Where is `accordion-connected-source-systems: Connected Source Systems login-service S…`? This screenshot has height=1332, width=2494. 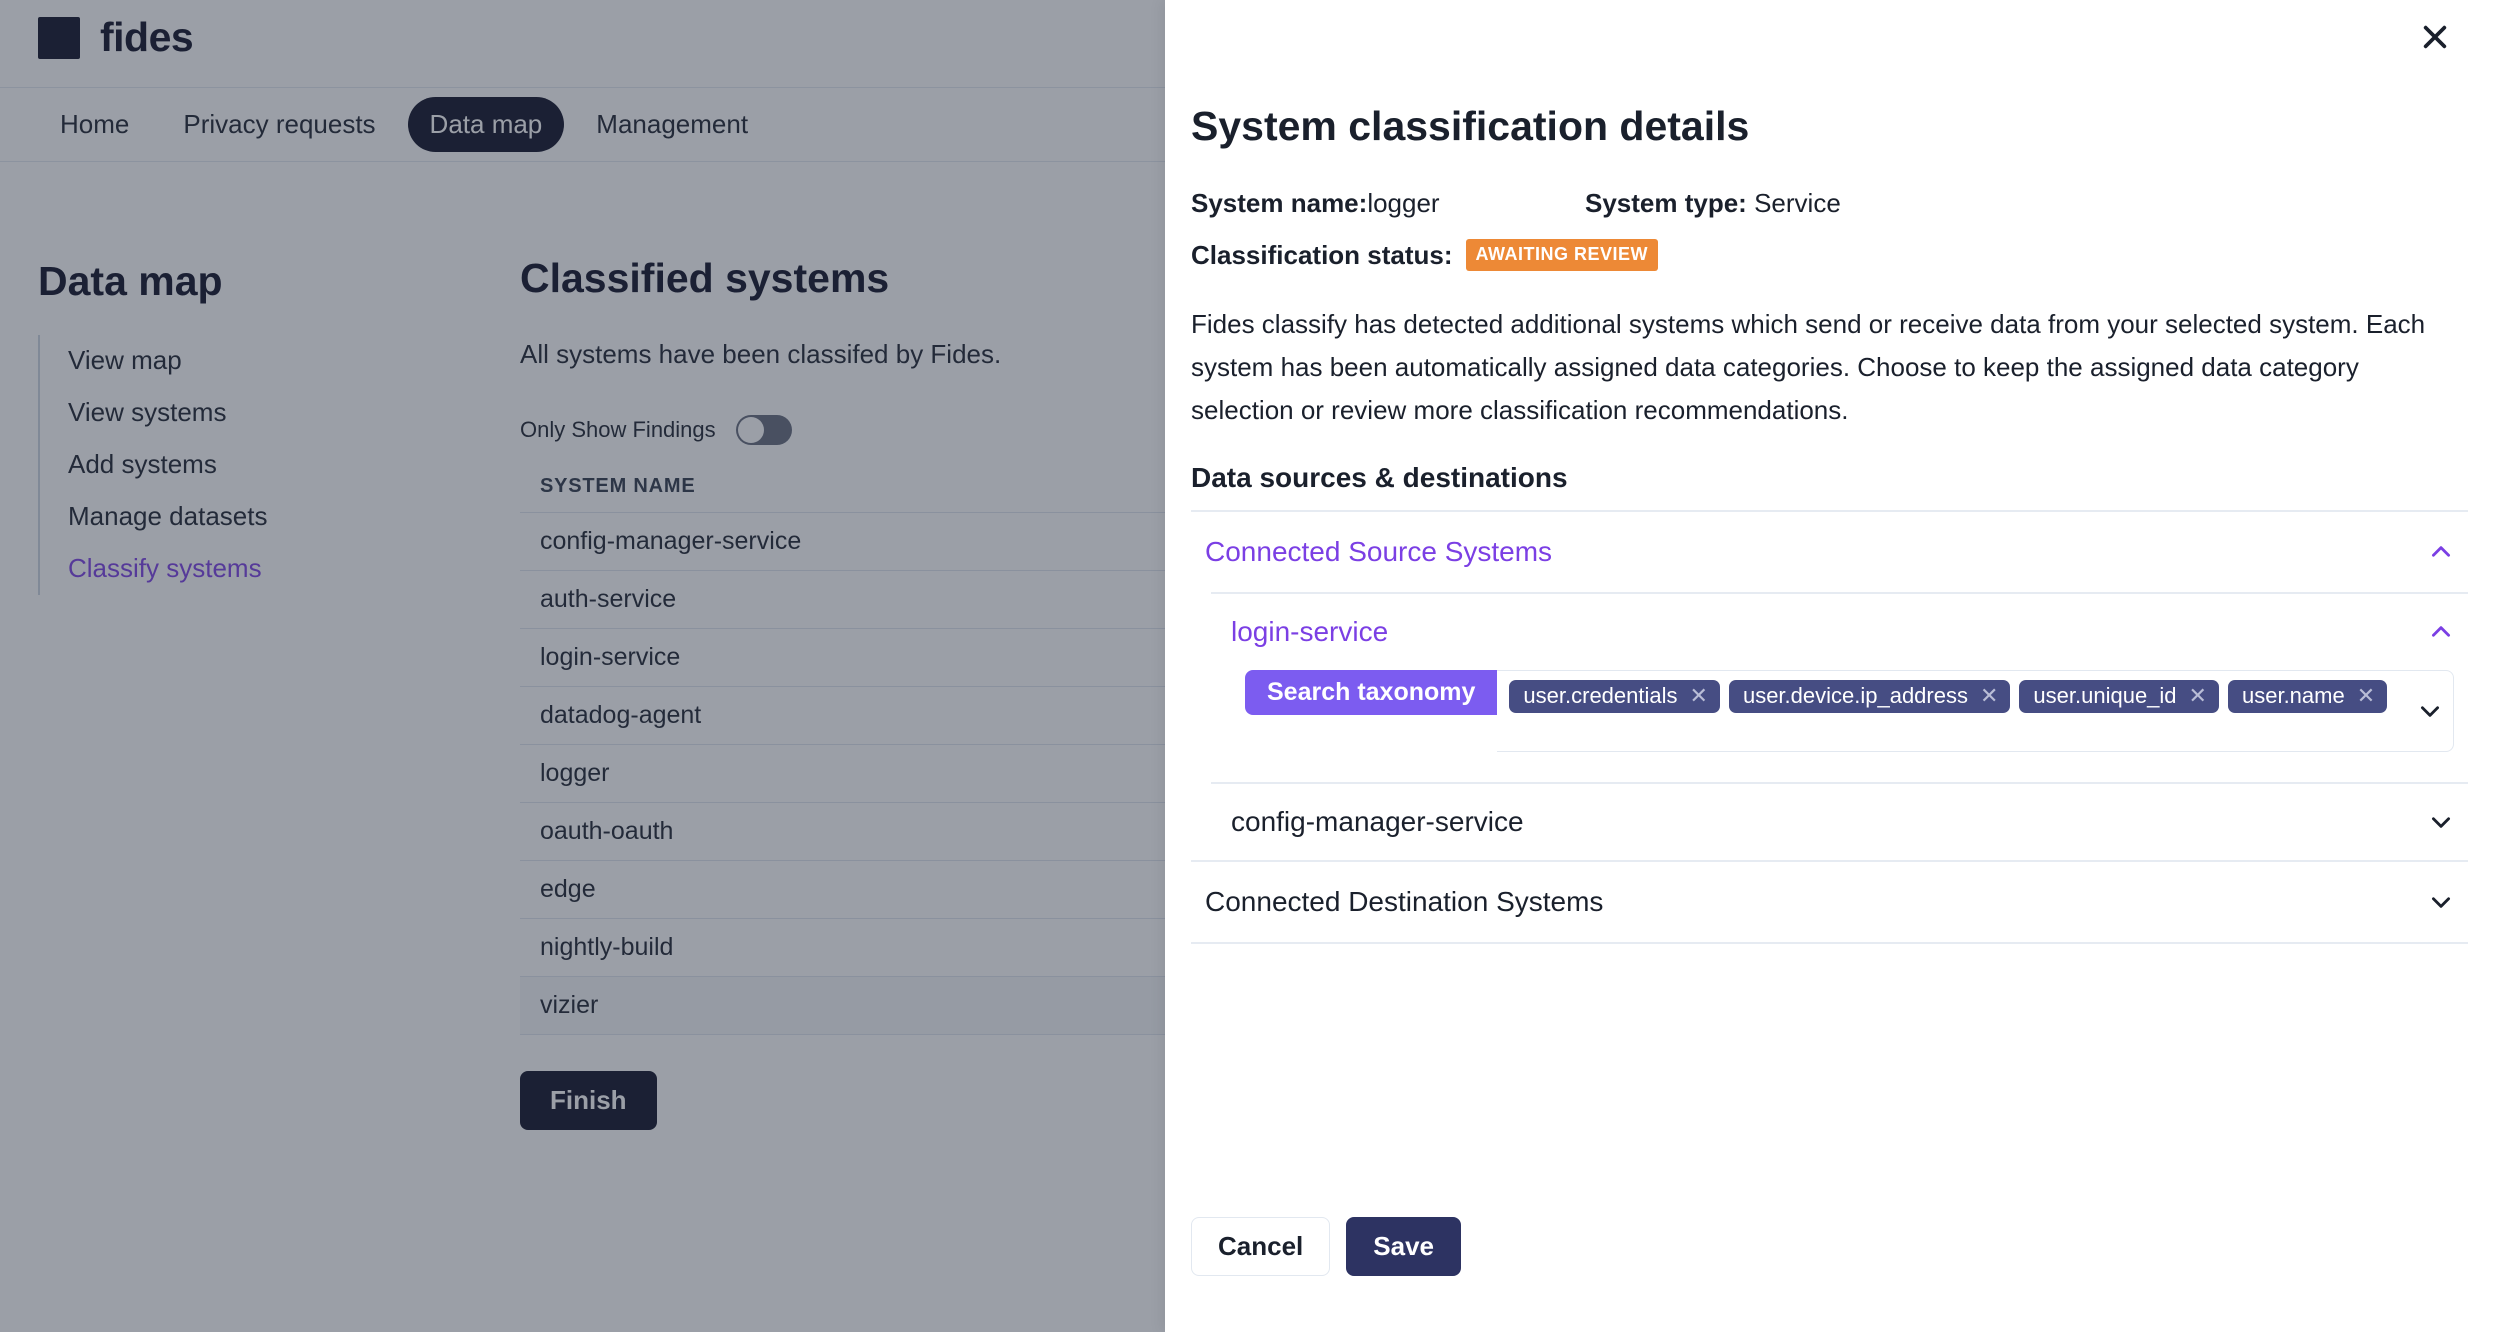 accordion-connected-source-systems: Connected Source Systems login-service S… is located at coordinates (1829, 685).